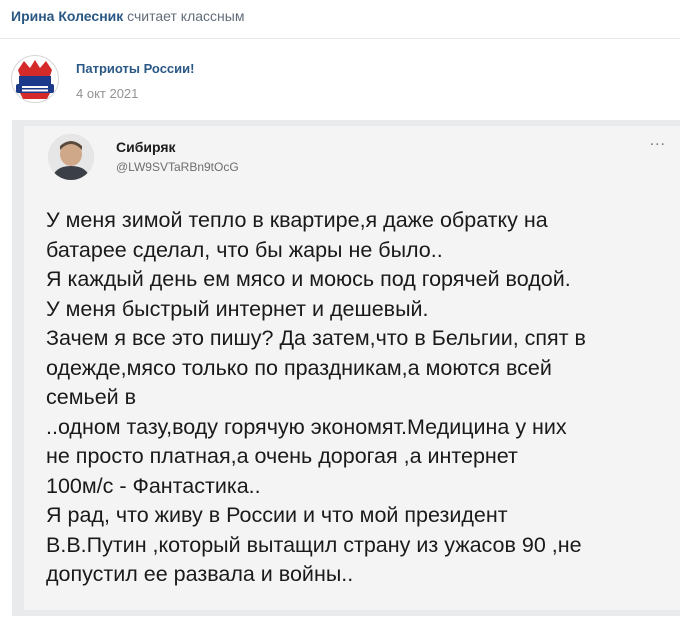  I want to click on tweet-text-line: батарее сделал, что бы жары не было.., so click(244, 249).